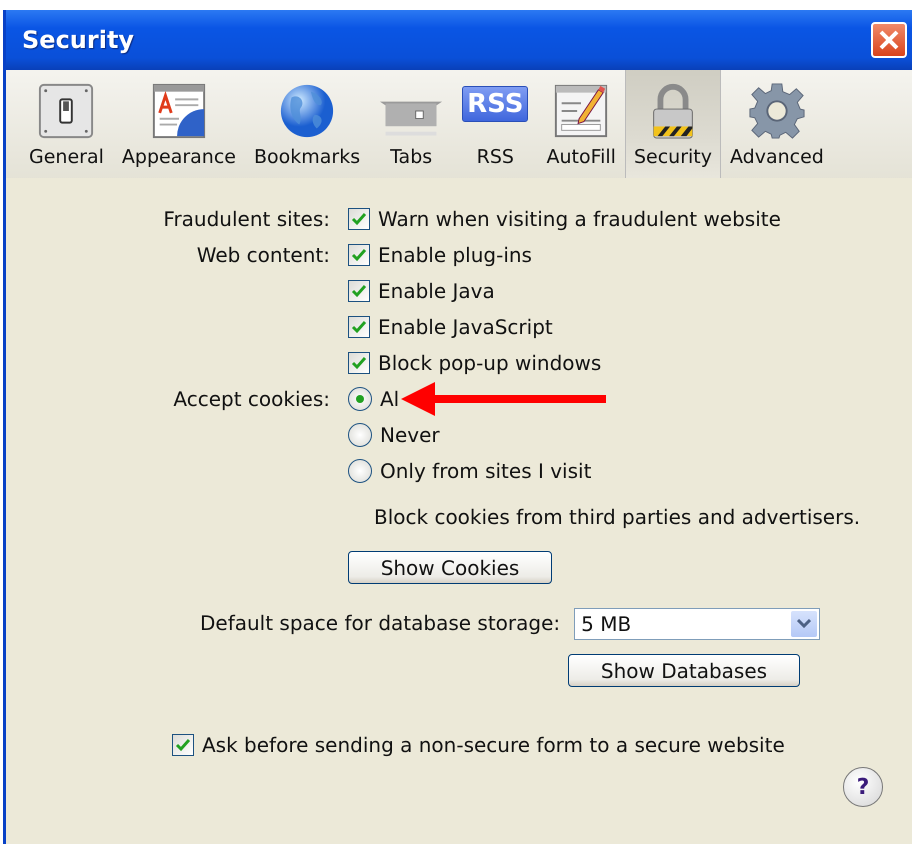  What do you see at coordinates (495, 104) in the screenshot?
I see `feed-badge-icon: RSS` at bounding box center [495, 104].